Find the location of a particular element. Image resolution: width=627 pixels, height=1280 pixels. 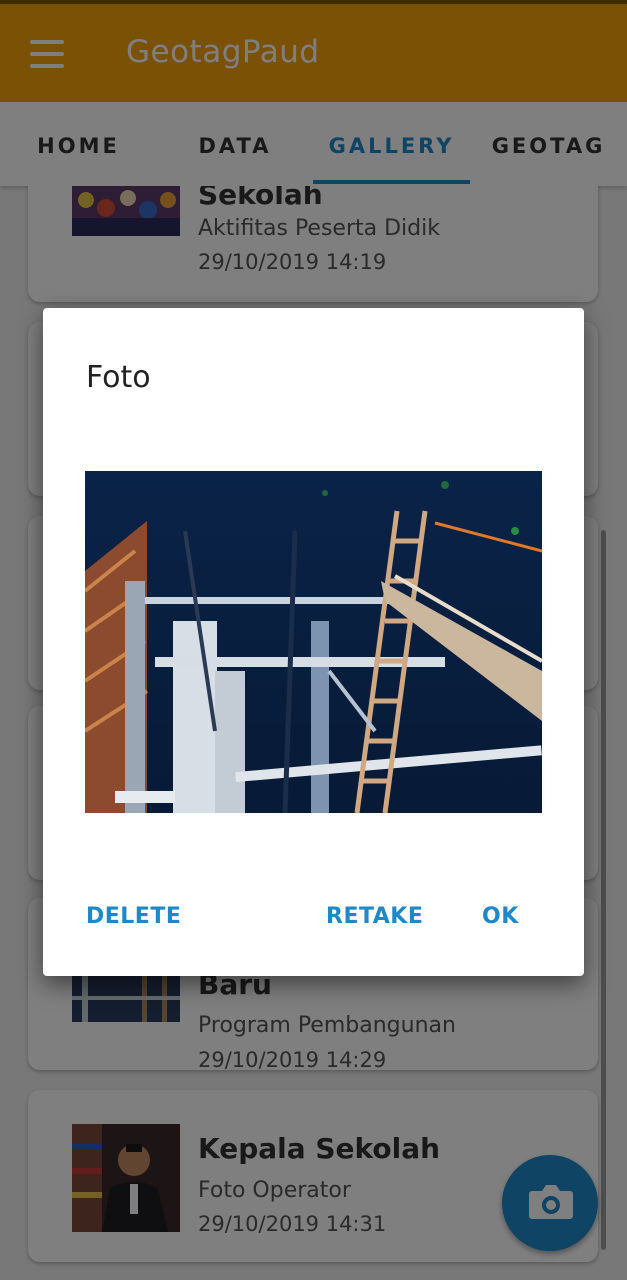

dialog-title: Foto is located at coordinates (118, 377).